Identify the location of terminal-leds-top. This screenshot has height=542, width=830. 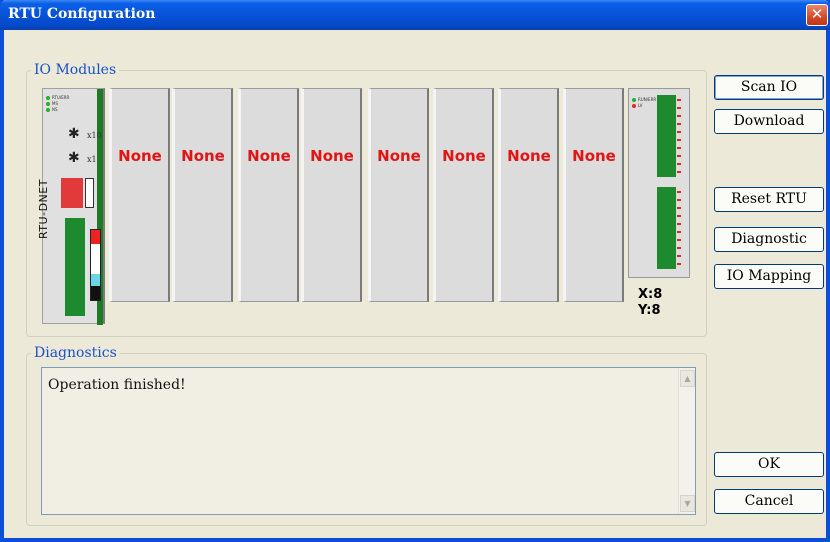
(679, 136).